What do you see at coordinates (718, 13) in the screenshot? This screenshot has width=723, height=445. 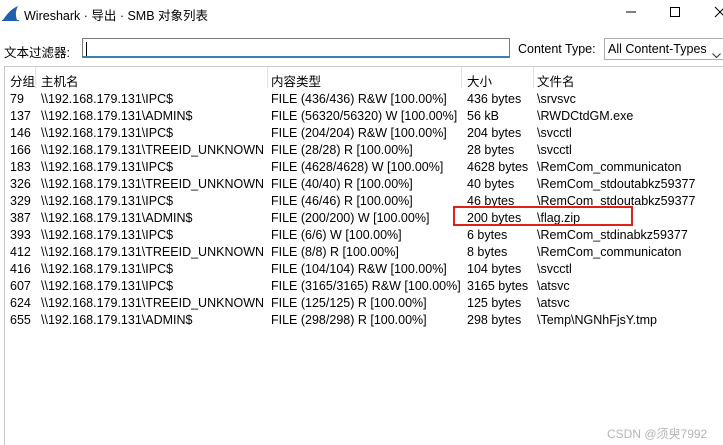 I see `close-icon` at bounding box center [718, 13].